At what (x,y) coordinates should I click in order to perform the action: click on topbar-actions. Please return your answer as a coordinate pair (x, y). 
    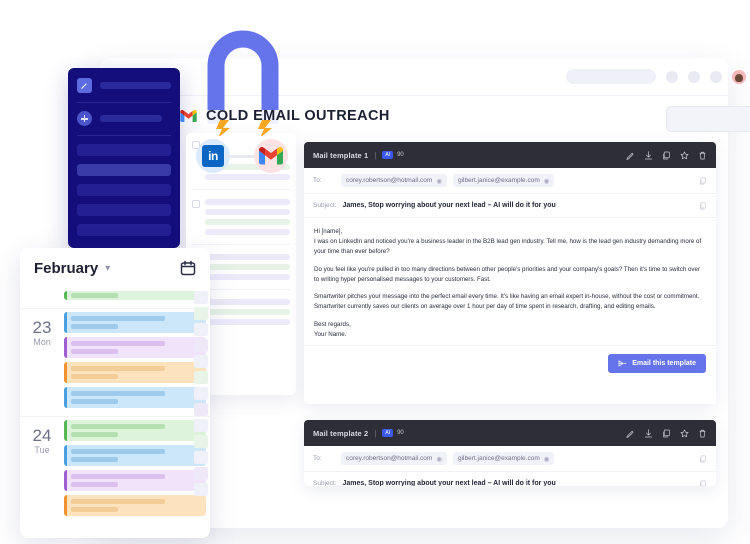
    Looking at the image, I should click on (706, 77).